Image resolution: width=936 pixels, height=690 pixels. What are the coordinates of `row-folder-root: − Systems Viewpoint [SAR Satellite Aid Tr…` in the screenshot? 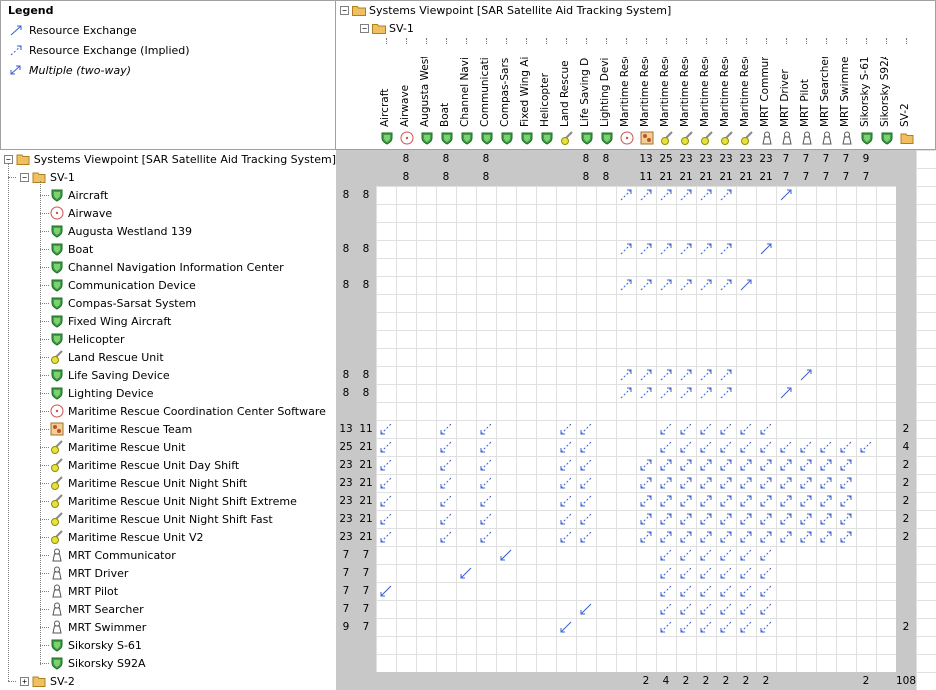 It's located at (168, 159).